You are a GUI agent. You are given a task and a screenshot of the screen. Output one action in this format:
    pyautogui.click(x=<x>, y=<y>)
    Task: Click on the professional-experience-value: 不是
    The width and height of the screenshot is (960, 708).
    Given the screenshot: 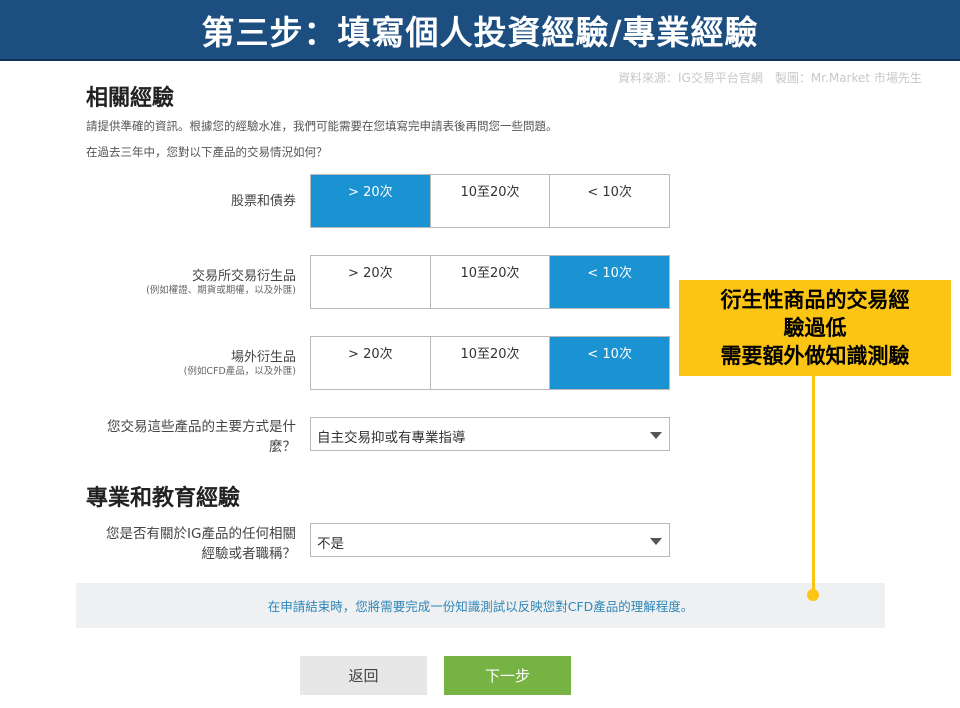 What is the action you would take?
    pyautogui.click(x=330, y=544)
    